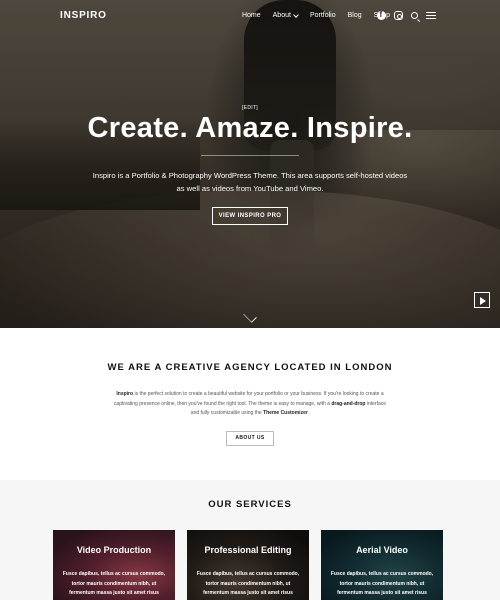 This screenshot has height=600, width=500. Describe the element at coordinates (482, 300) in the screenshot. I see `play-icon` at that location.